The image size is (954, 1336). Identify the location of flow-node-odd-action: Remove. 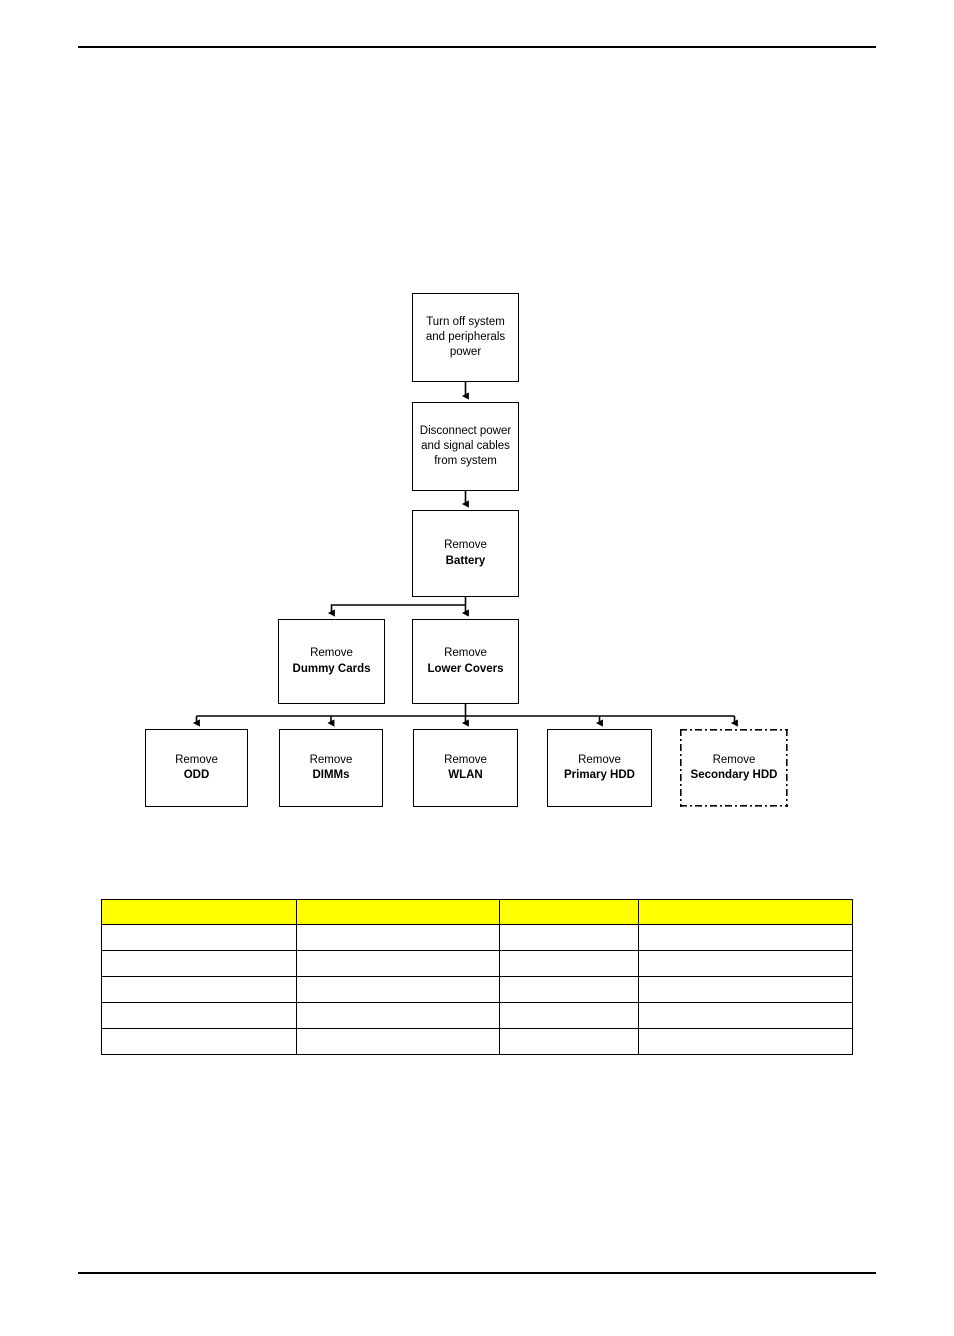
(196, 759).